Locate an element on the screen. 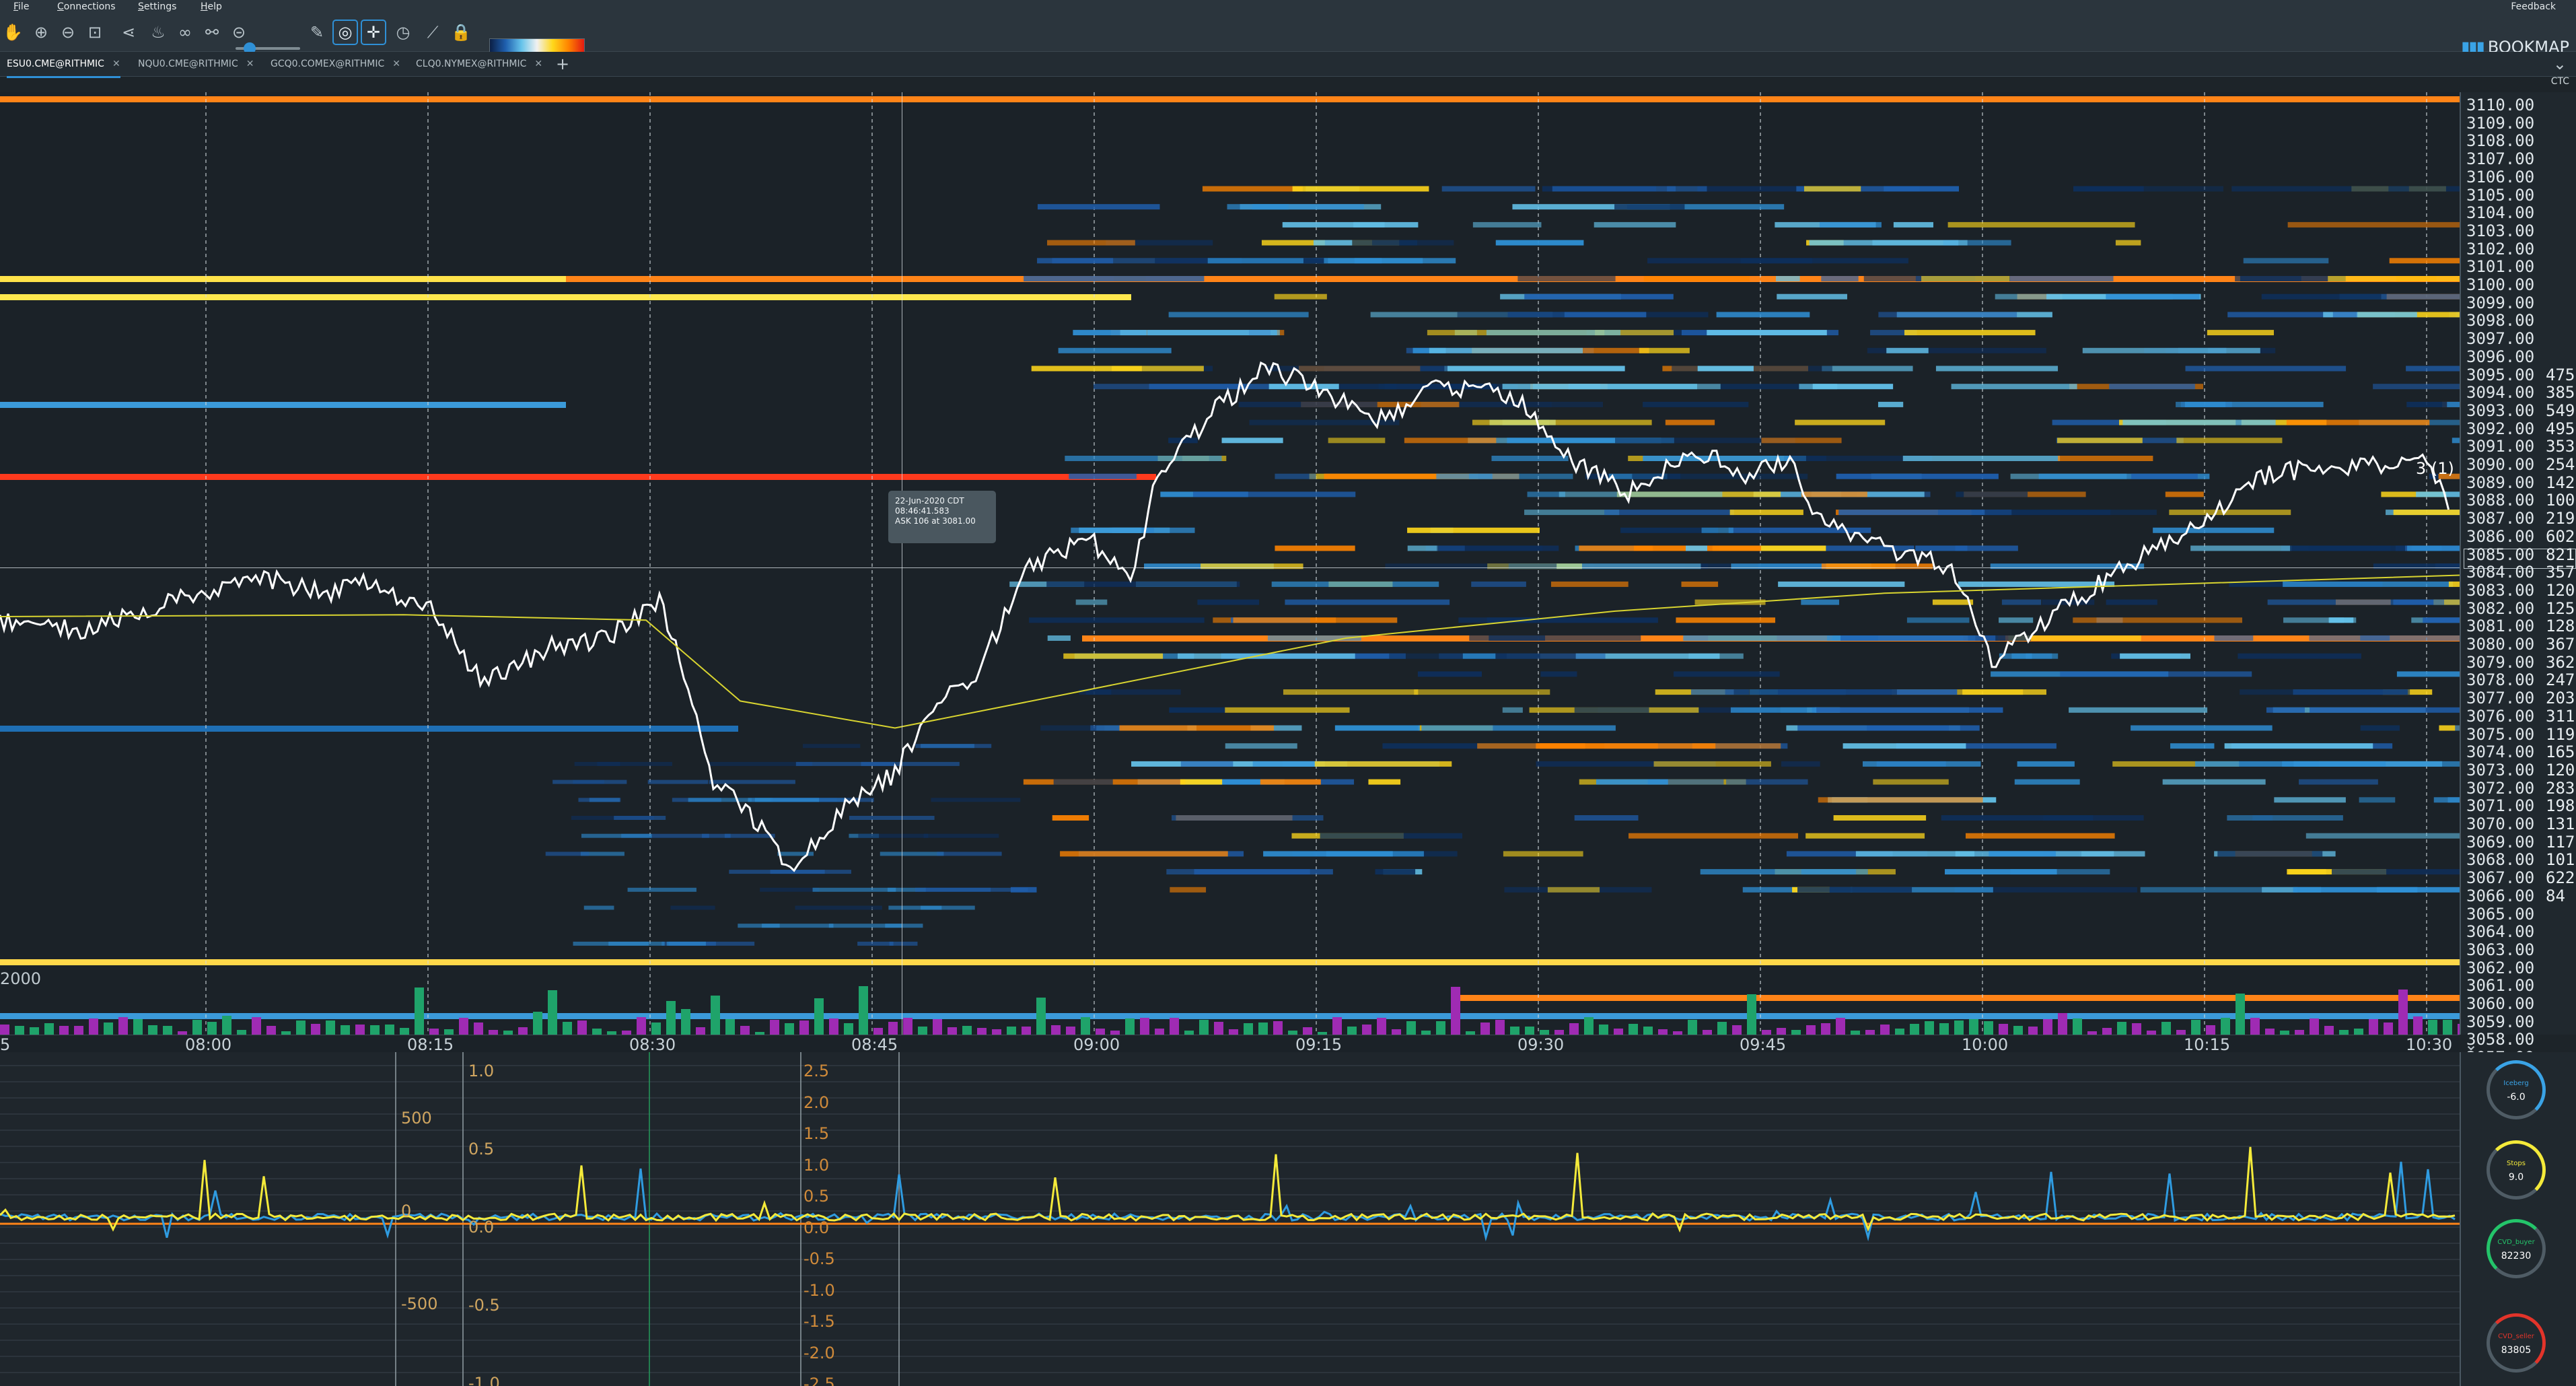 The width and height of the screenshot is (2576, 1386). zoom-slider is located at coordinates (268, 48).